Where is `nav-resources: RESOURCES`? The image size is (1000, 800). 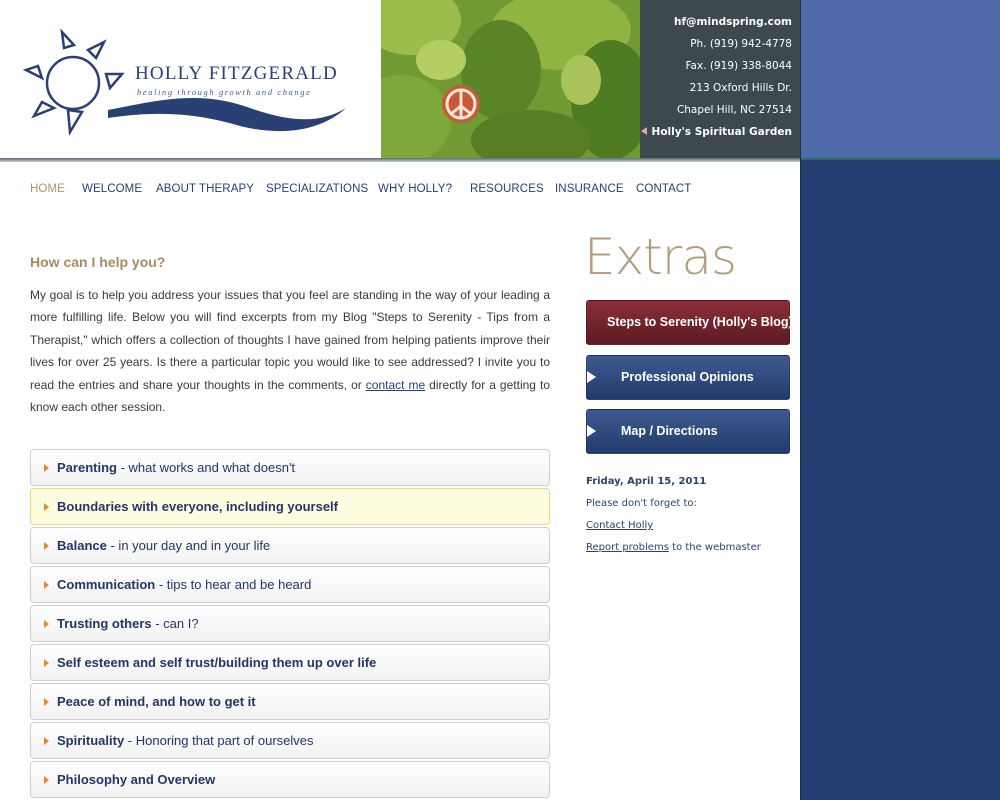 nav-resources: RESOURCES is located at coordinates (507, 189).